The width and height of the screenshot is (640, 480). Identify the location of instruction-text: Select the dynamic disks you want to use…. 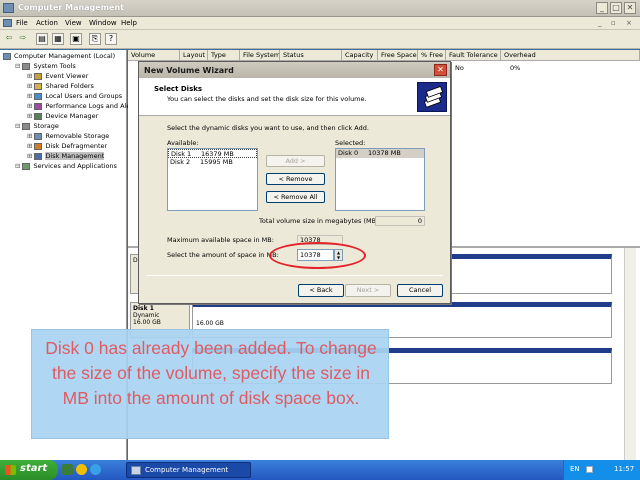
(268, 128).